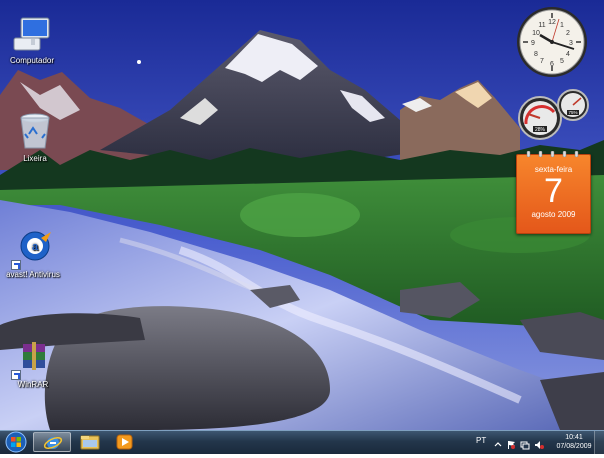  What do you see at coordinates (32, 34) in the screenshot?
I see `computer-icon` at bounding box center [32, 34].